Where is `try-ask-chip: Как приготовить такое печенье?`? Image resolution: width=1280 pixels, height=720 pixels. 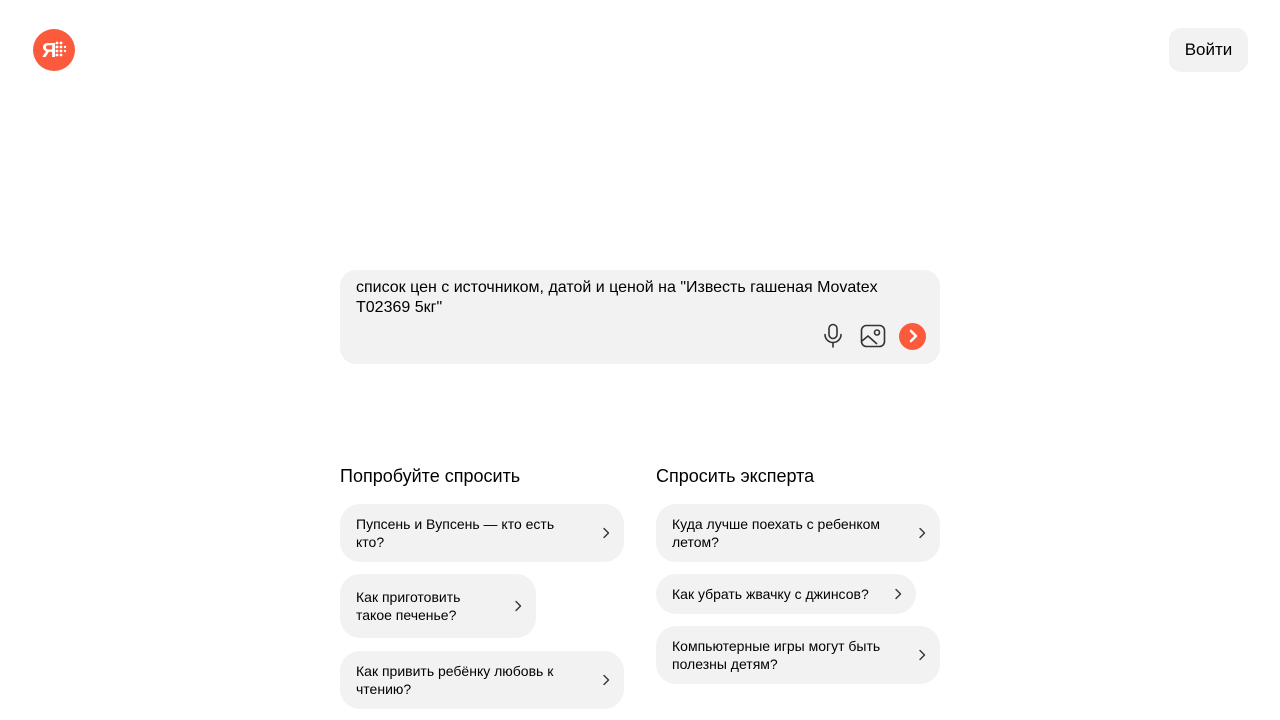 try-ask-chip: Как приготовить такое печенье? is located at coordinates (438, 606).